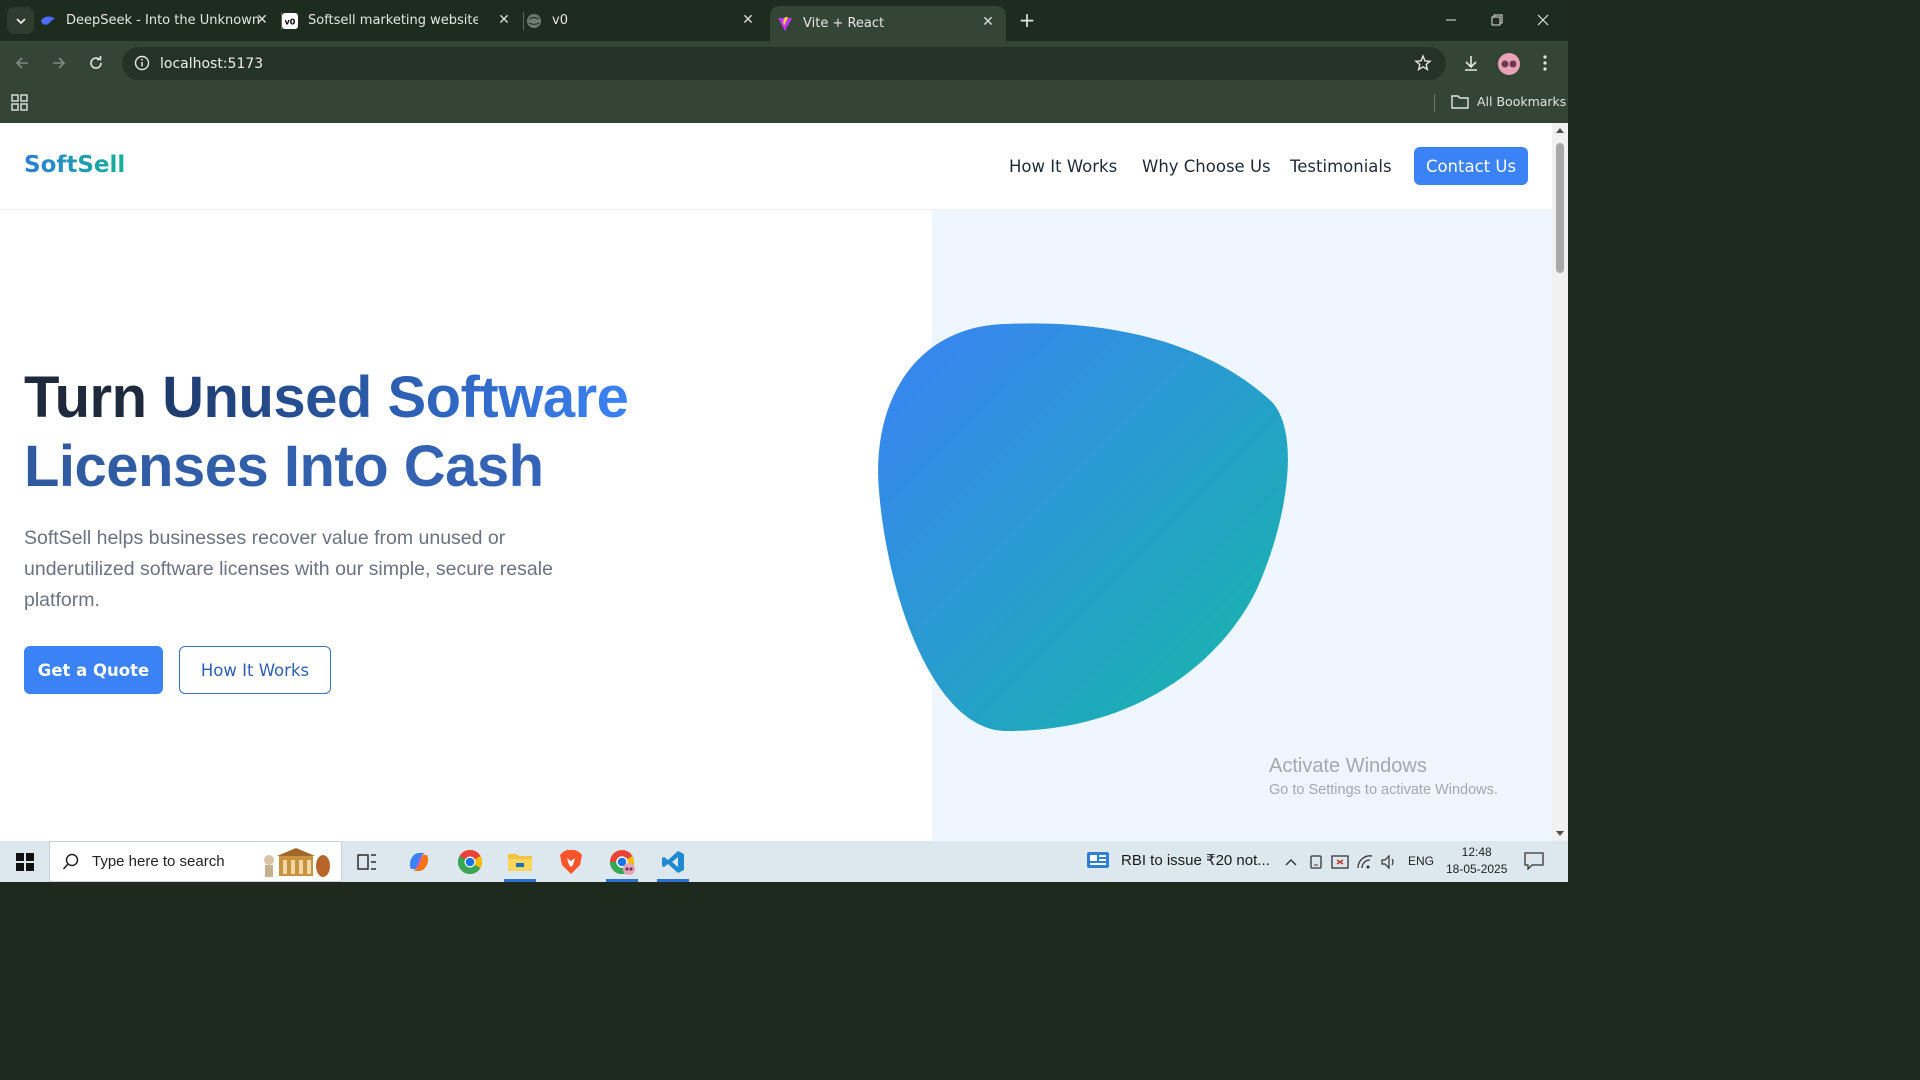  I want to click on restore-button, so click(1497, 20).